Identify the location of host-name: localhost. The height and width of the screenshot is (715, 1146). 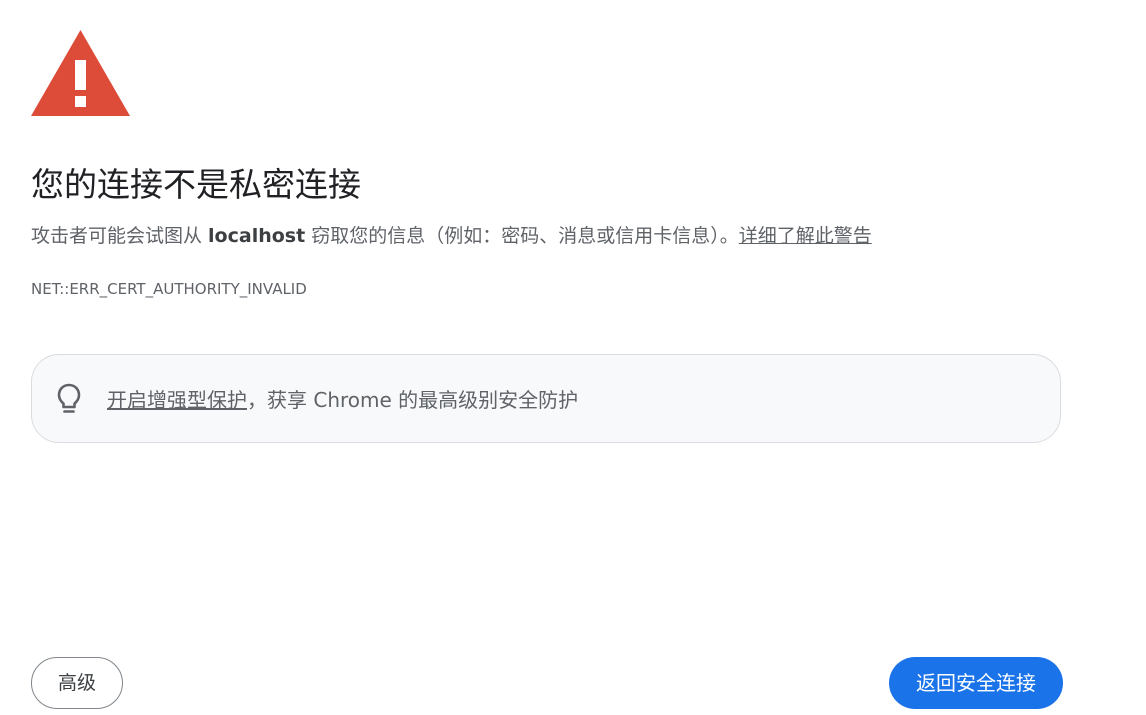
(257, 236).